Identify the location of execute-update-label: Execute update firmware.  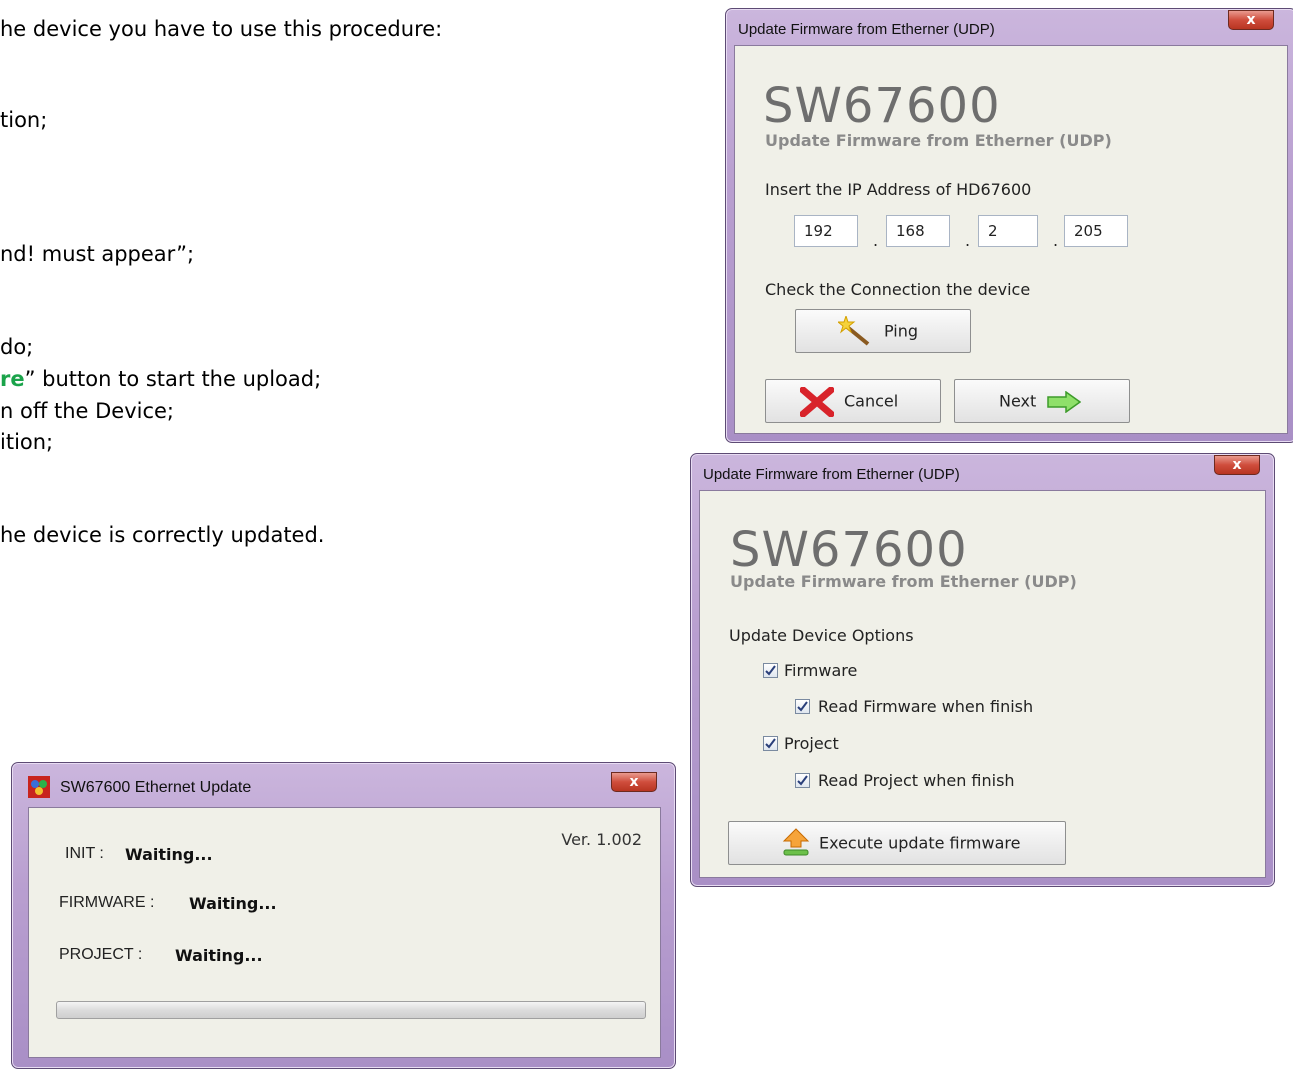
(920, 843).